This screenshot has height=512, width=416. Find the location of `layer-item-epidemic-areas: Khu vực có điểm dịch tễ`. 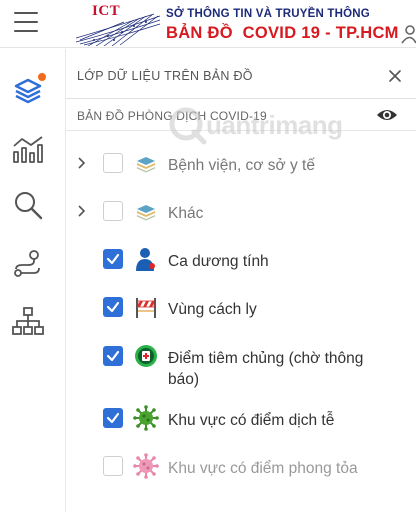

layer-item-epidemic-areas: Khu vực có điểm dịch tễ is located at coordinates (241, 419).